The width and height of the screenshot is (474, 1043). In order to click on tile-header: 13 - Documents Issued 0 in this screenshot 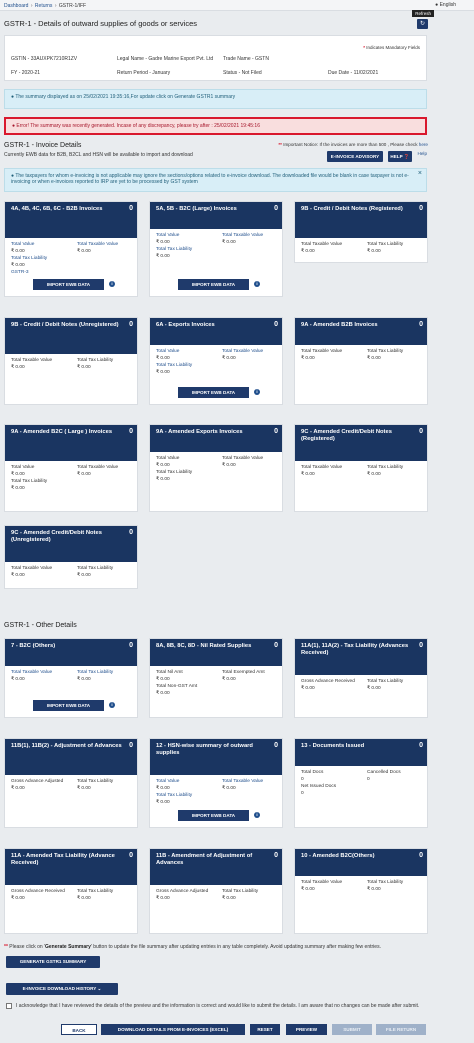, I will do `click(361, 752)`.